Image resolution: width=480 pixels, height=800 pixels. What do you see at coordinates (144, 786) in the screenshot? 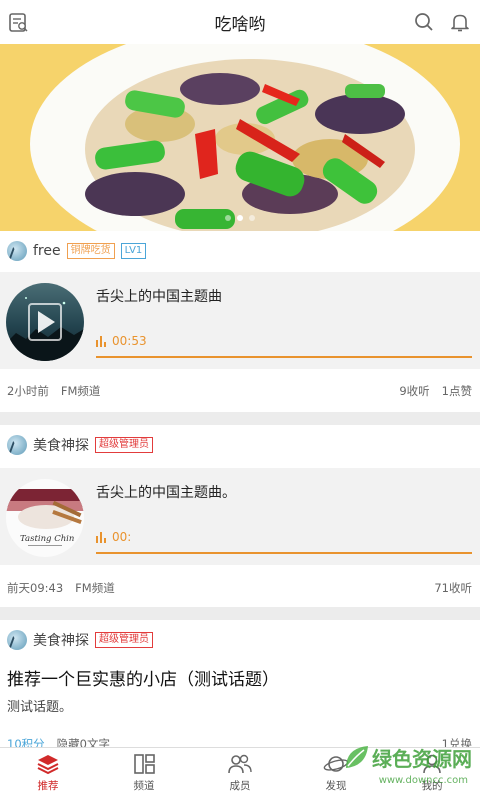
I see `nav-label: 频道` at bounding box center [144, 786].